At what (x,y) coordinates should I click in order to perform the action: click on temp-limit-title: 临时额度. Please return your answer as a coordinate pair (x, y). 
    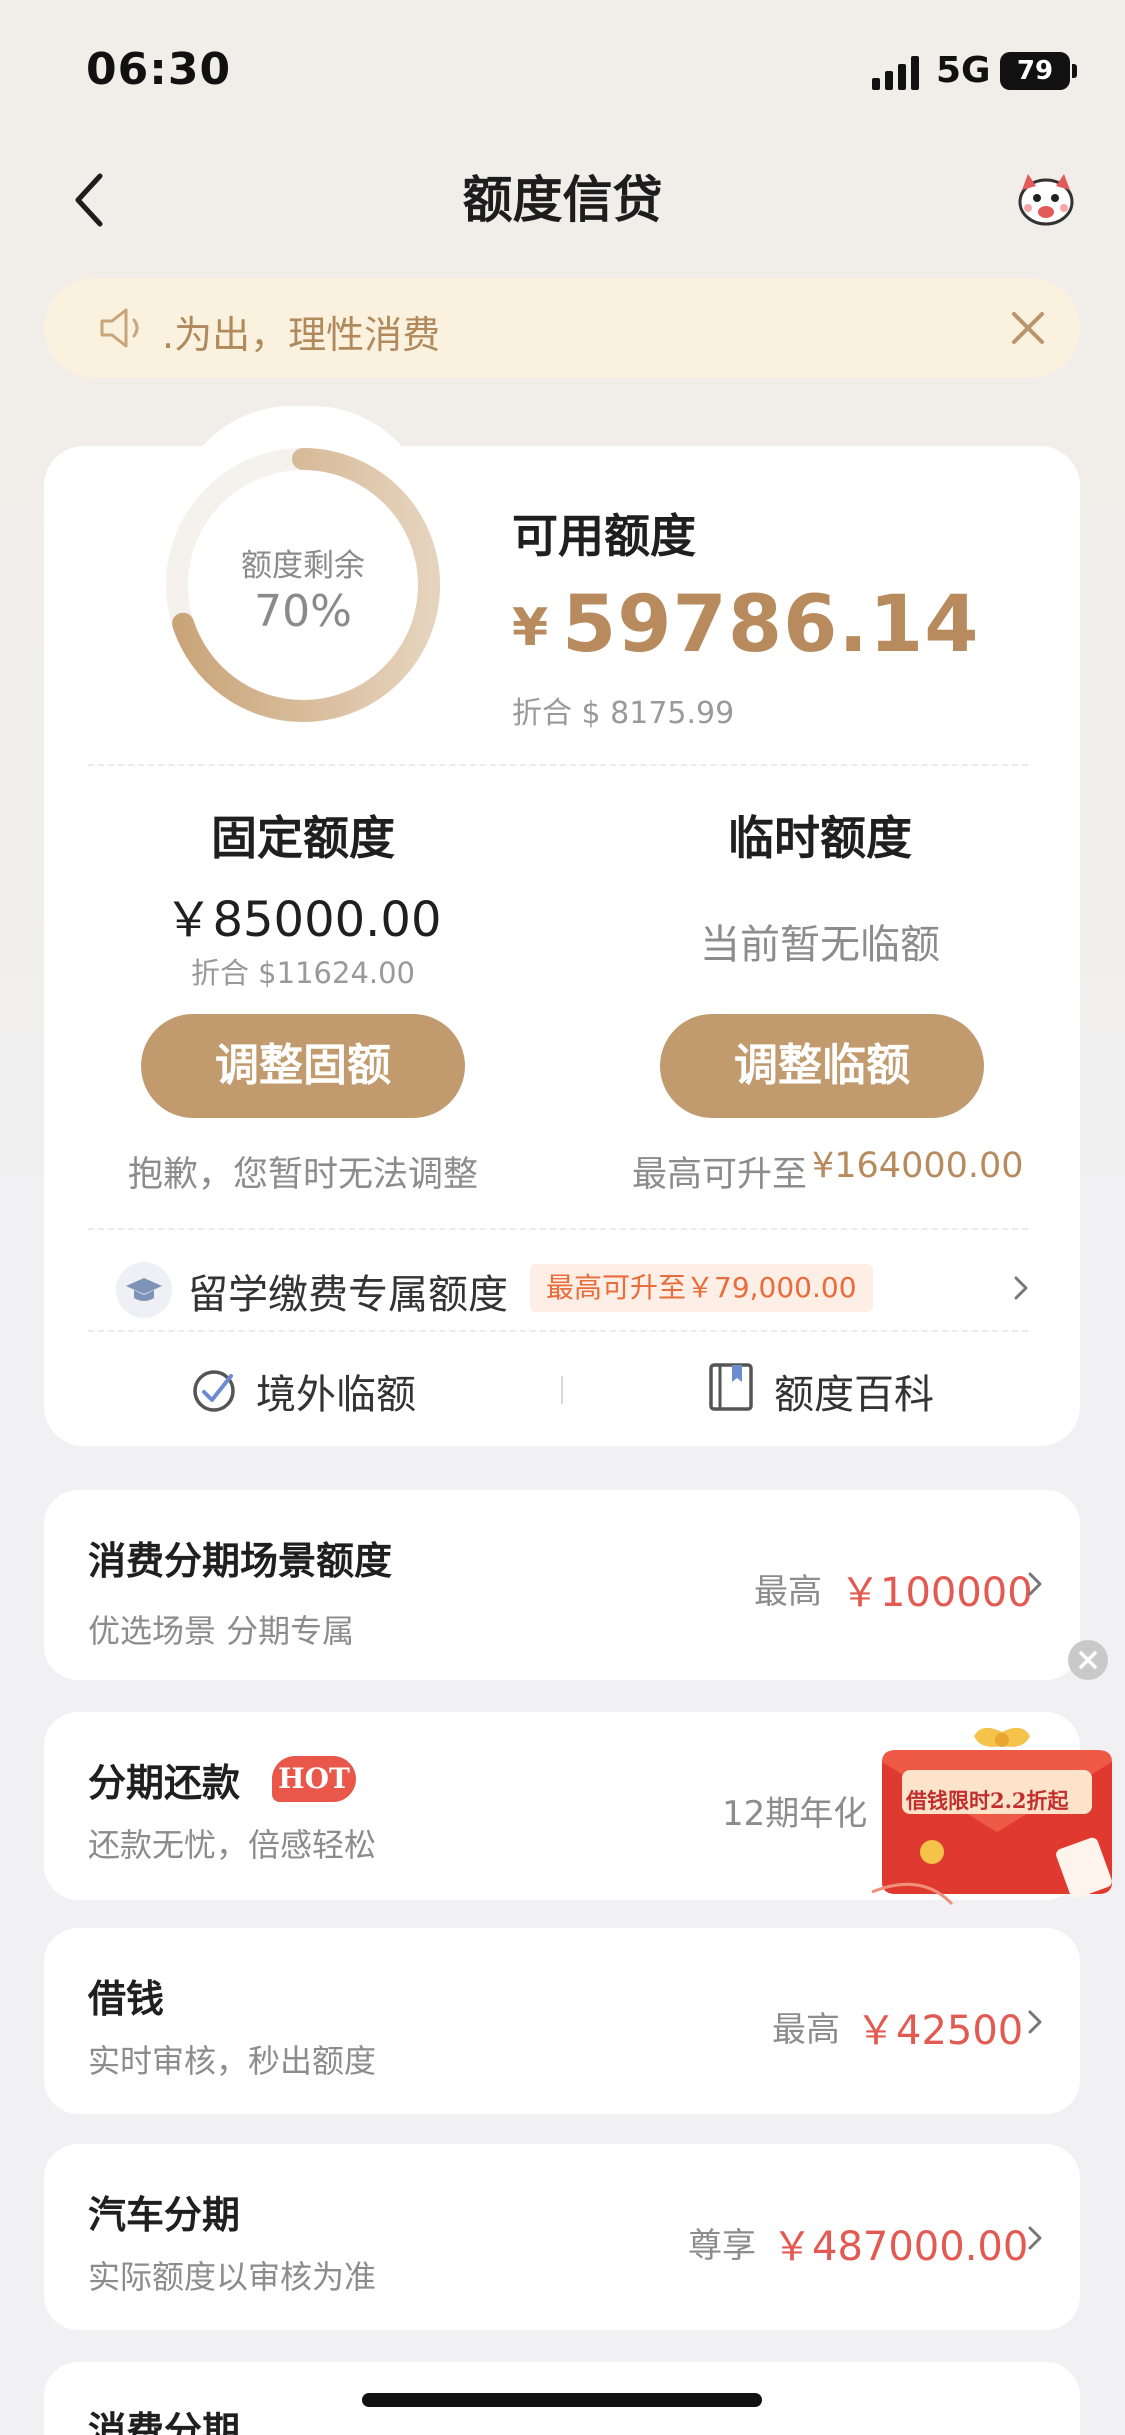
    Looking at the image, I should click on (820, 838).